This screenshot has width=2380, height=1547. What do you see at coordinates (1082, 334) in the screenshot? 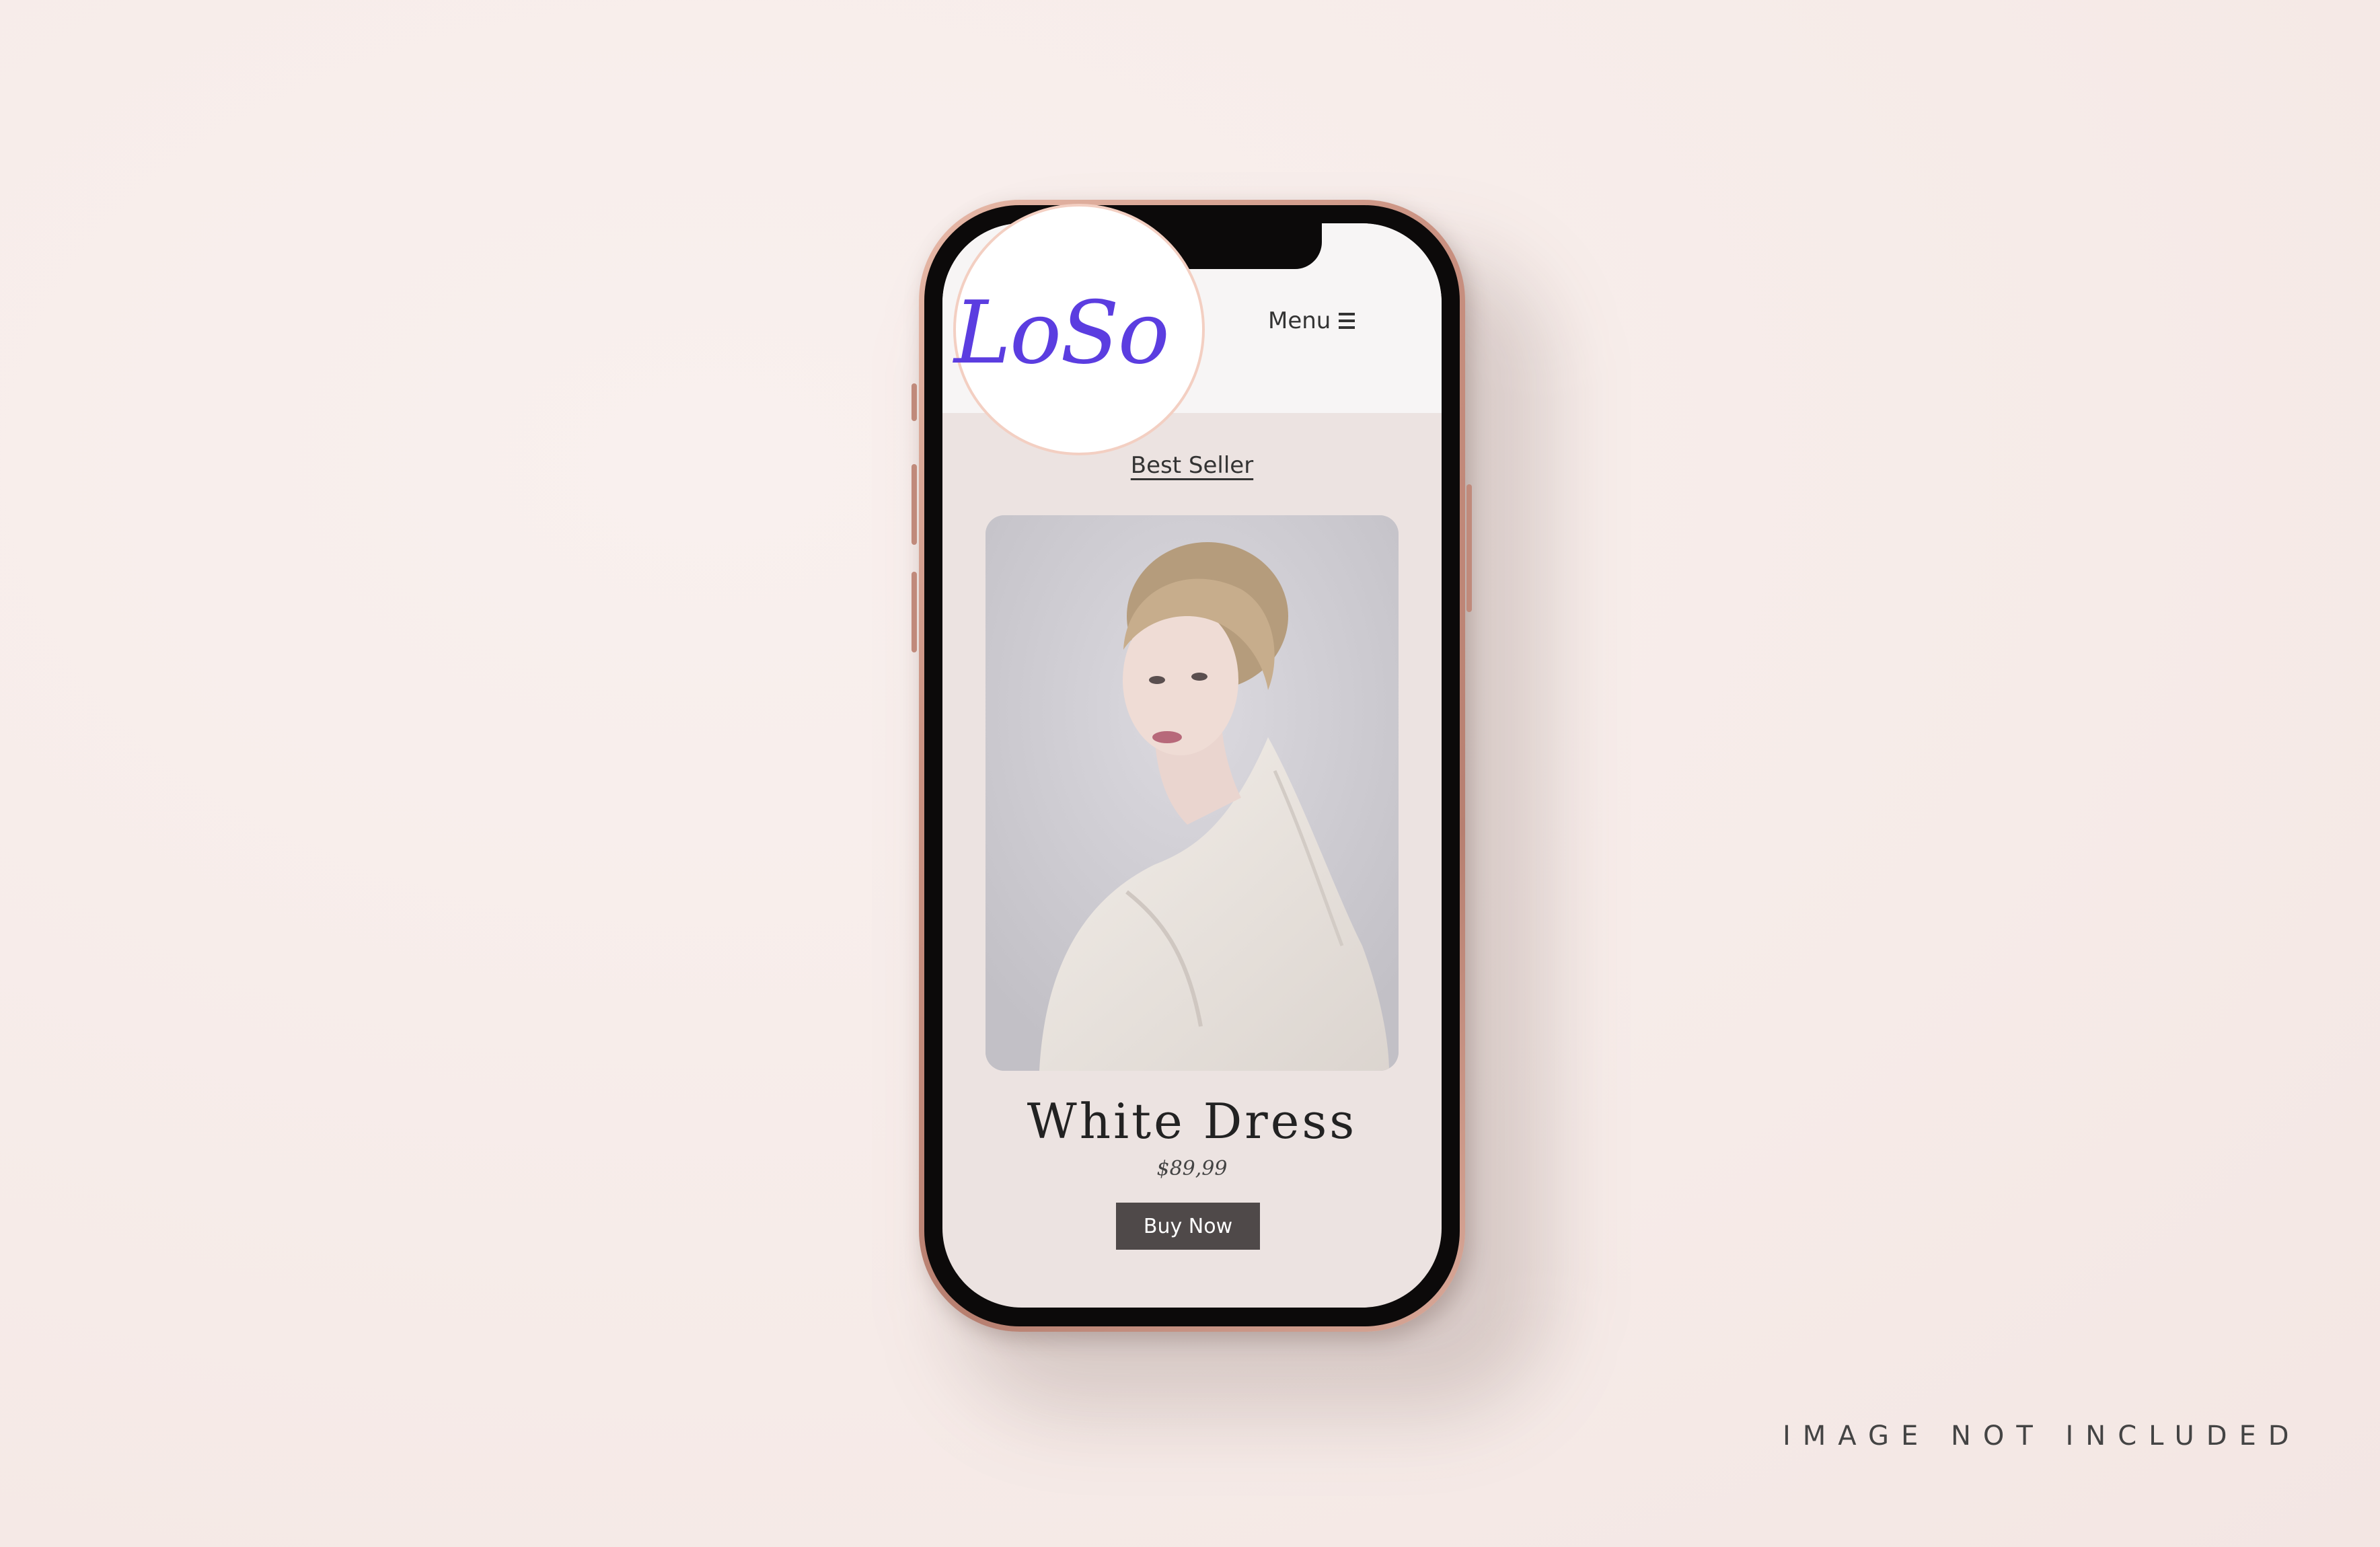
I see `logo: LoSo` at bounding box center [1082, 334].